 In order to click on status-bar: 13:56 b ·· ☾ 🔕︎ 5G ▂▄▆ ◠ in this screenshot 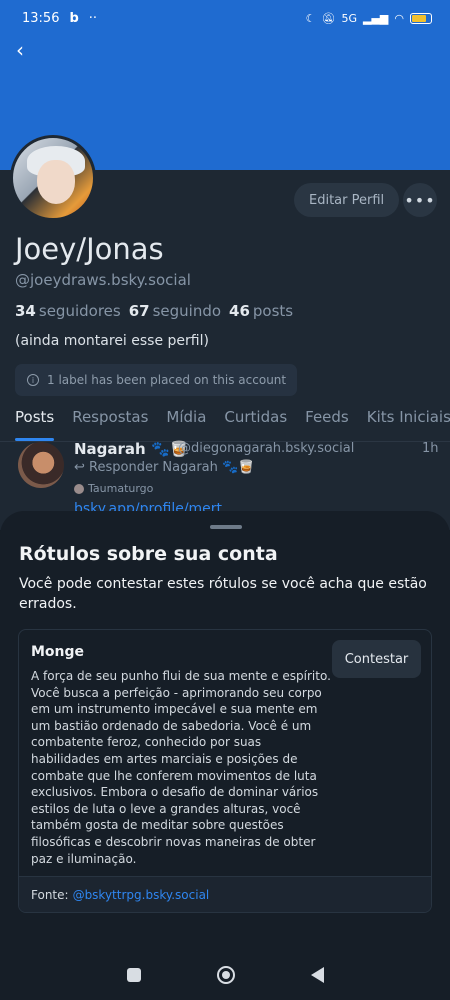, I will do `click(225, 18)`.